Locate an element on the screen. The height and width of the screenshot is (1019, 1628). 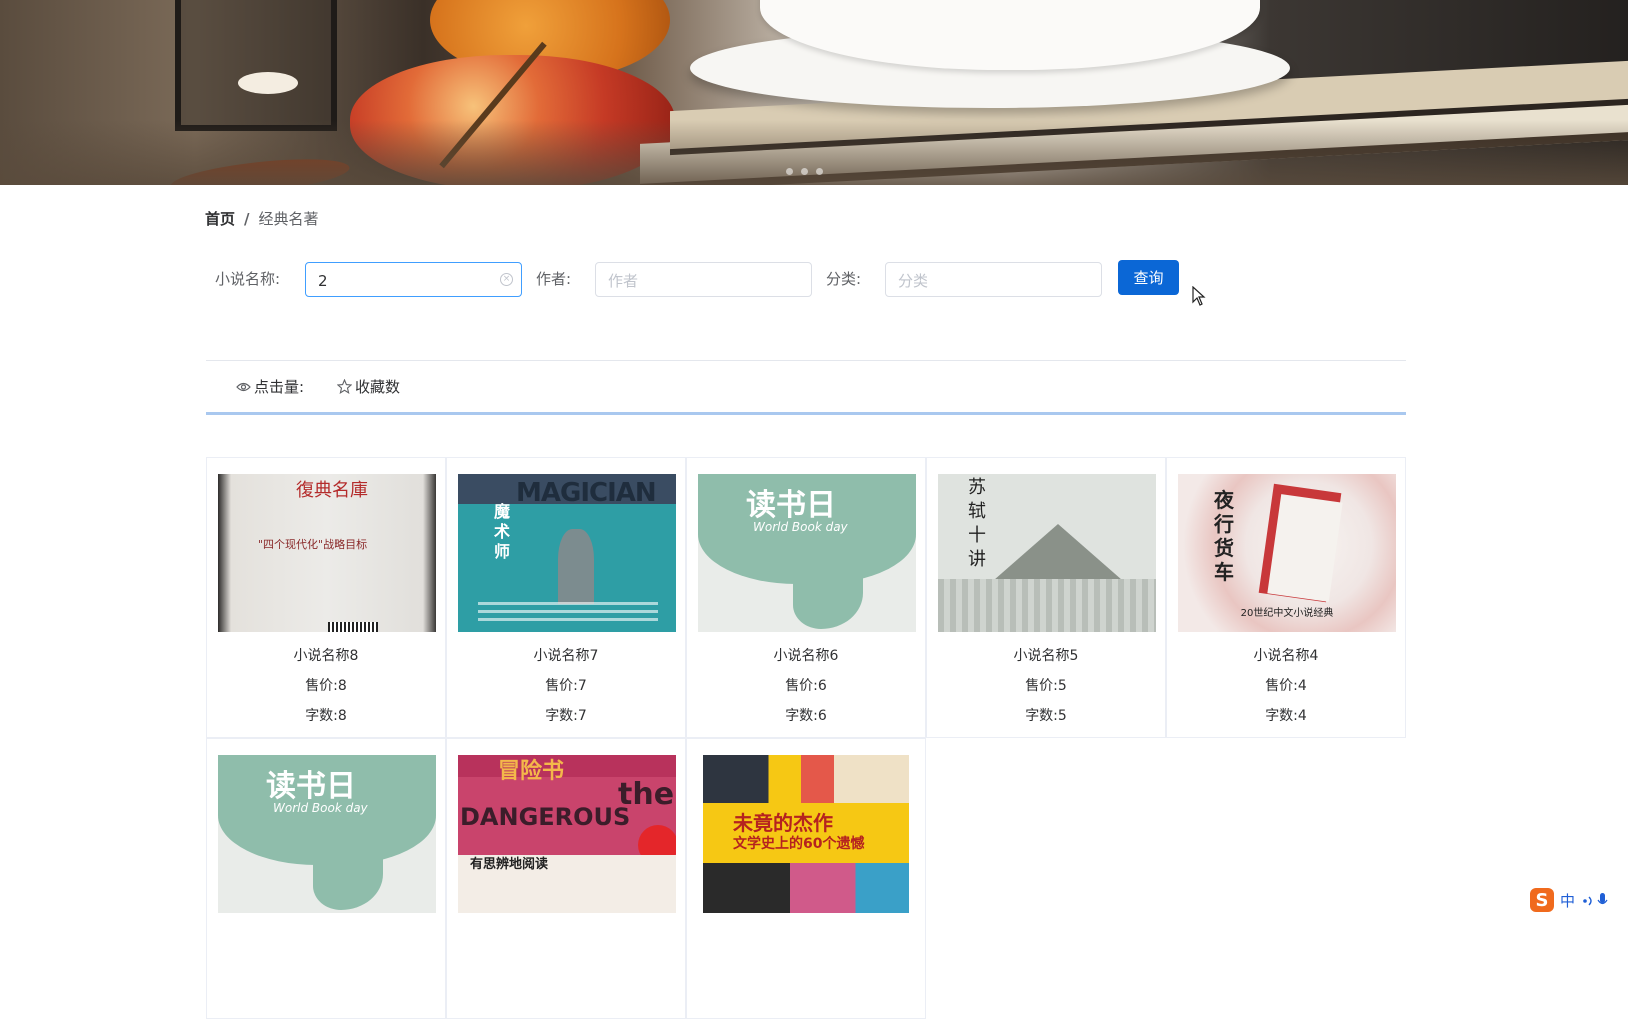
cover-title: 冒险书 is located at coordinates (531, 771).